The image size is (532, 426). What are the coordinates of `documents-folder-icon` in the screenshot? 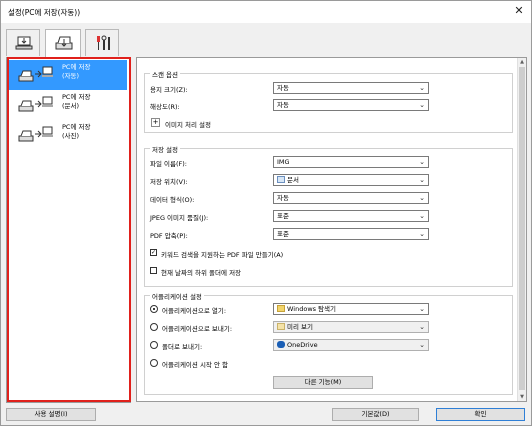 It's located at (281, 179).